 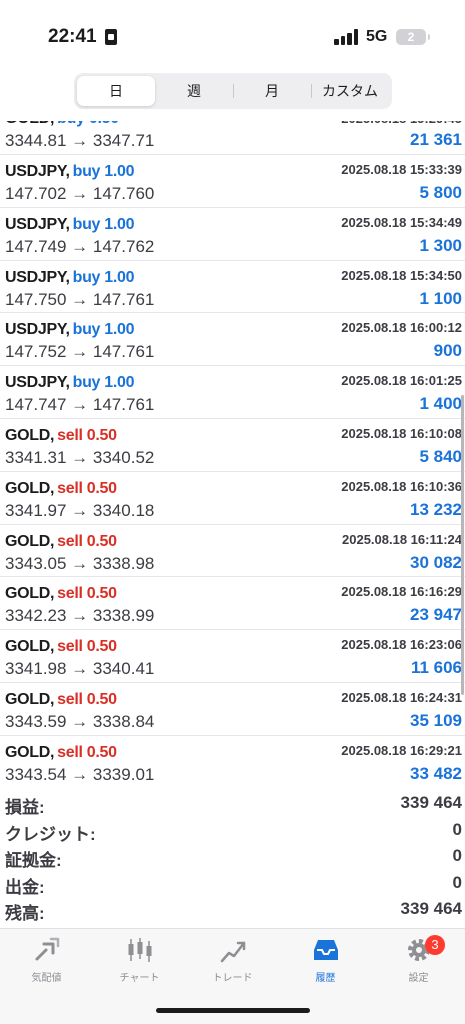 I want to click on summary-label: 出金:, so click(x=25, y=887).